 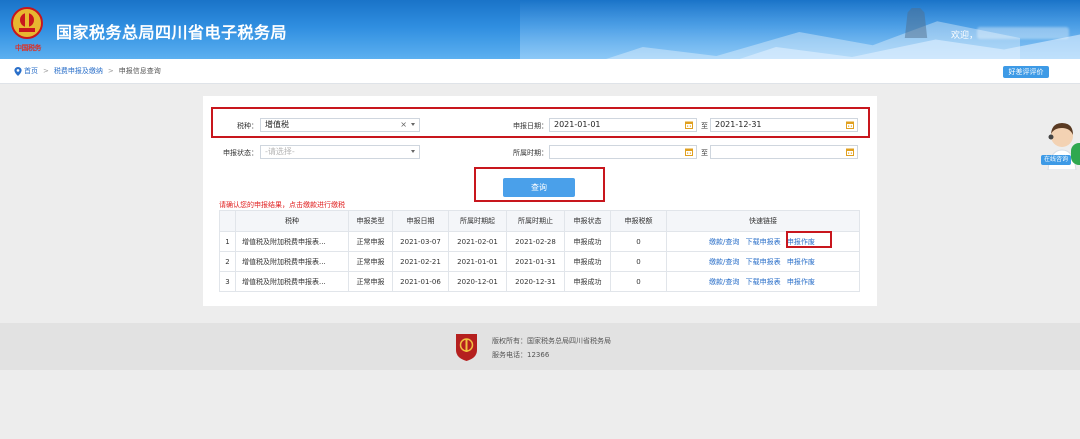 What do you see at coordinates (31, 71) in the screenshot?
I see `breadcrumb-home: 首页` at bounding box center [31, 71].